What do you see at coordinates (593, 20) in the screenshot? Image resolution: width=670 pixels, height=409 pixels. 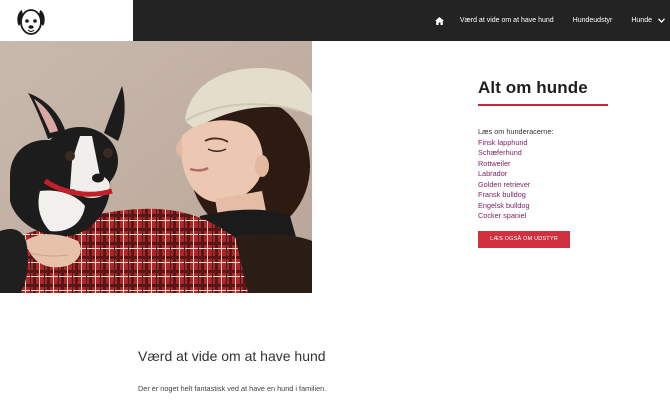 I see `nav-item-hundeudstyr: Hundeudstyr` at bounding box center [593, 20].